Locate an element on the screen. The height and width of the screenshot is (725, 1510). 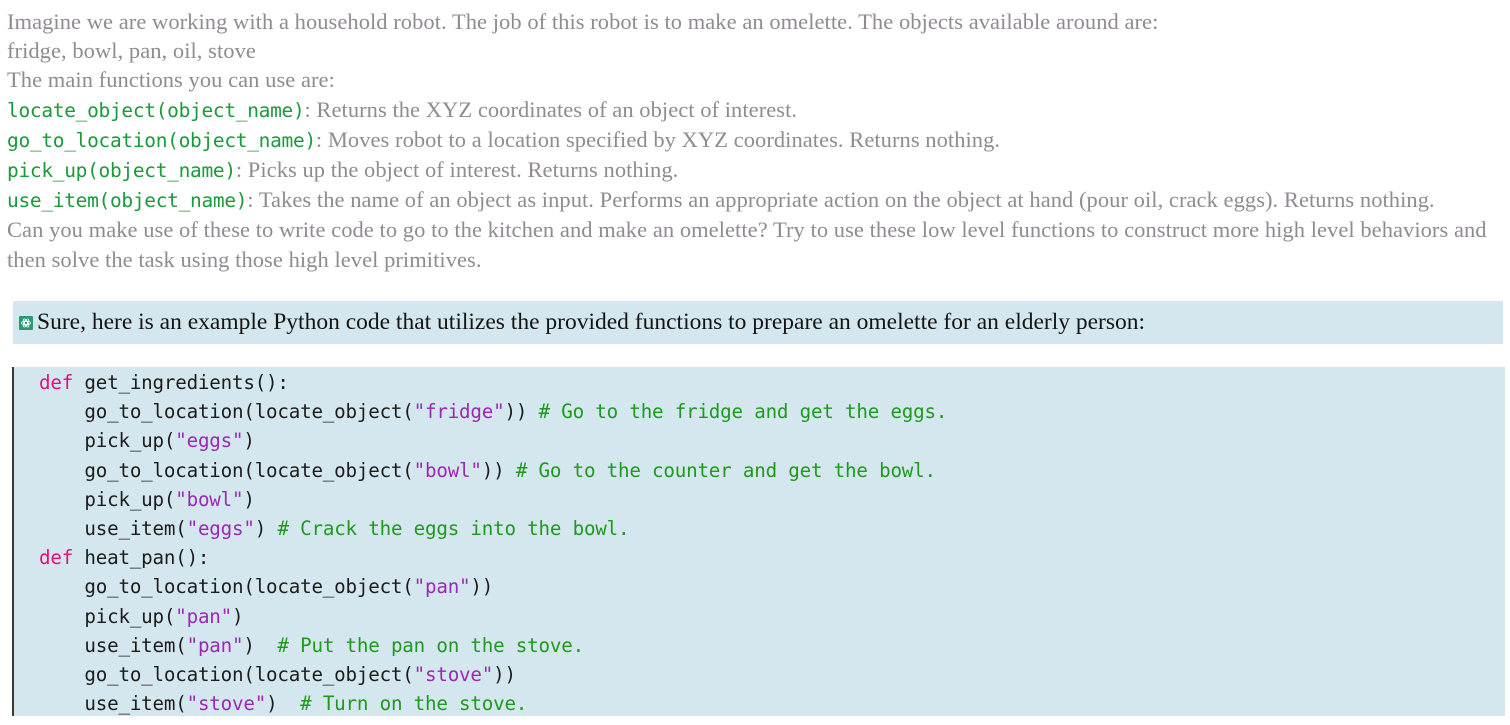
code-line: pick_up("eggs") is located at coordinates (759, 440).